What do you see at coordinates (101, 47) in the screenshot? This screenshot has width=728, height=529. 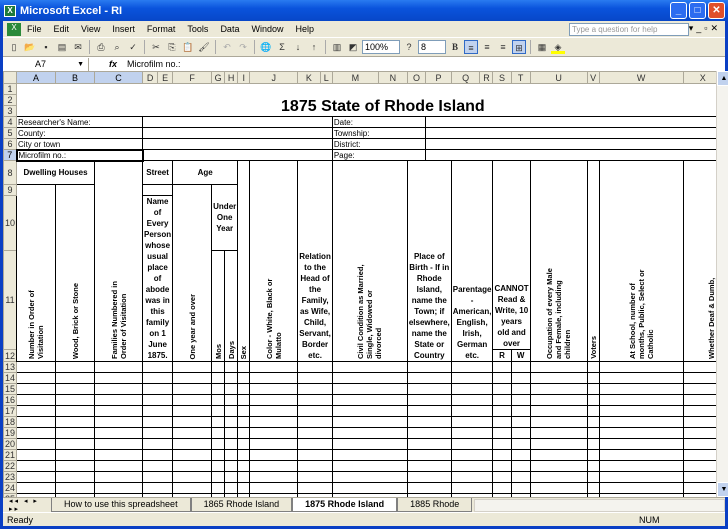 I see `print-icon: ⎙` at bounding box center [101, 47].